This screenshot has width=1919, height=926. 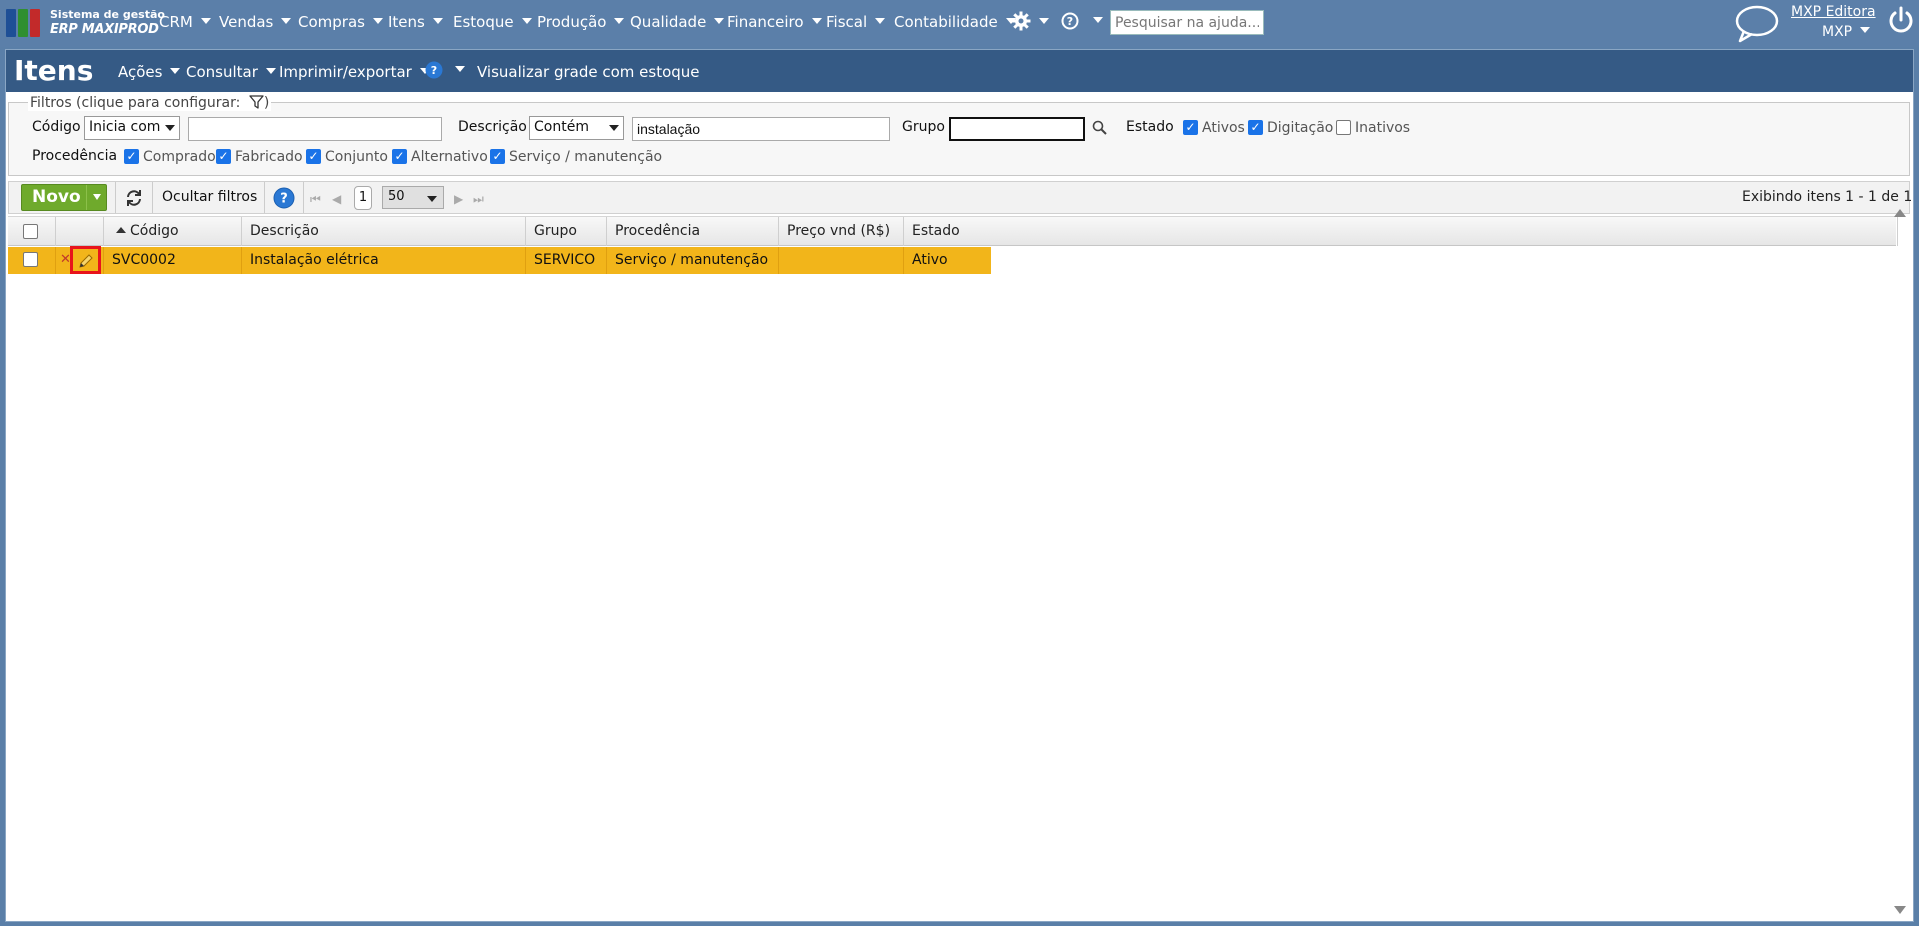 I want to click on menu-itens: Itens, so click(x=415, y=22).